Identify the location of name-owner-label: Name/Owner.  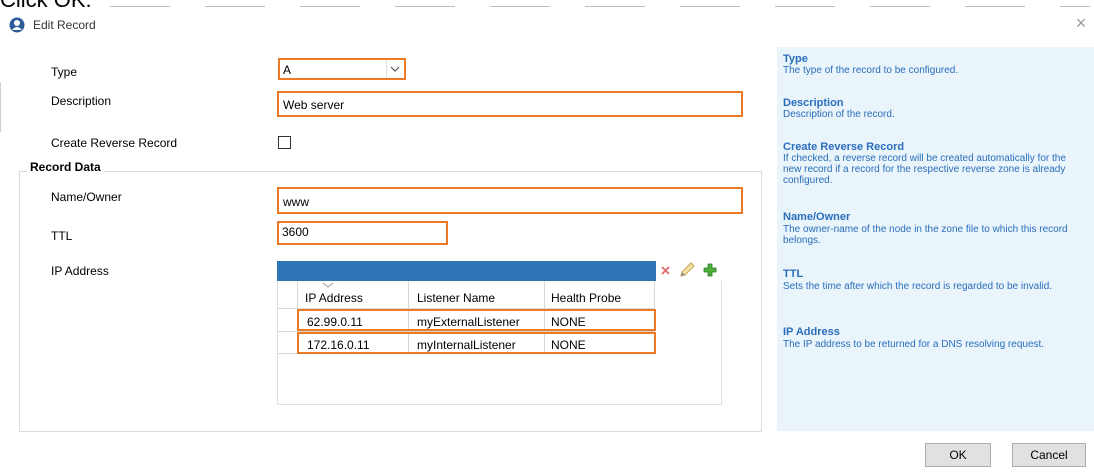
(86, 197).